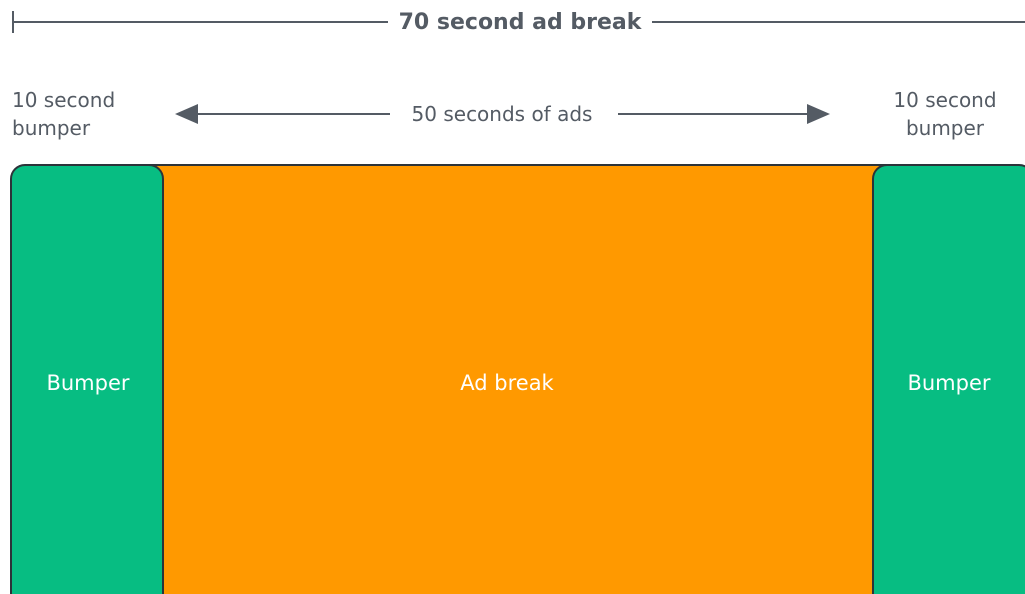  I want to click on right-bumper-annotation-line2: bumper, so click(945, 128).